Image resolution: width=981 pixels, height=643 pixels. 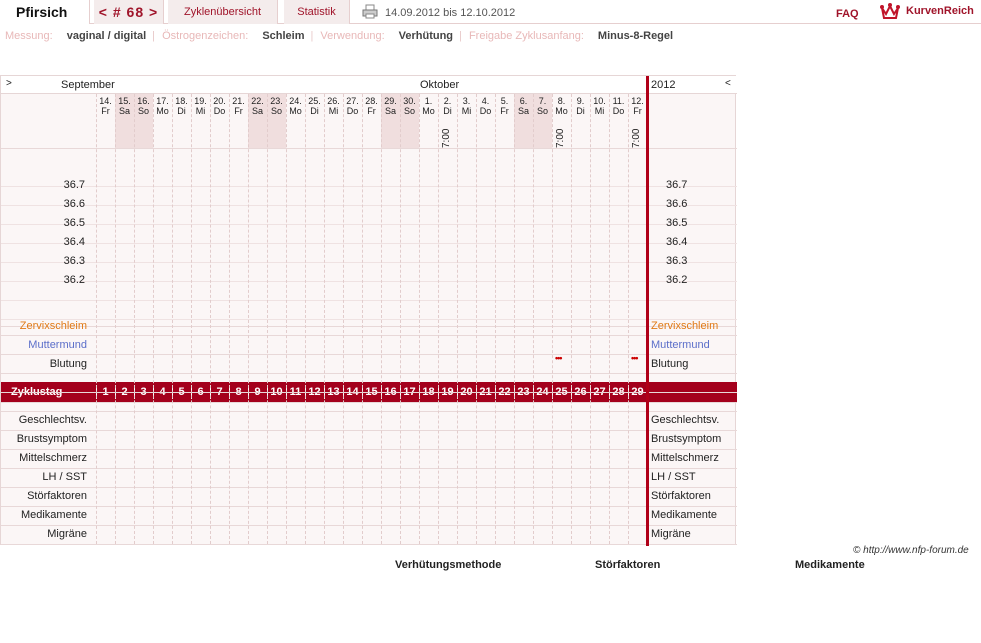 What do you see at coordinates (317, 12) in the screenshot?
I see `tab-statistics: Statistik` at bounding box center [317, 12].